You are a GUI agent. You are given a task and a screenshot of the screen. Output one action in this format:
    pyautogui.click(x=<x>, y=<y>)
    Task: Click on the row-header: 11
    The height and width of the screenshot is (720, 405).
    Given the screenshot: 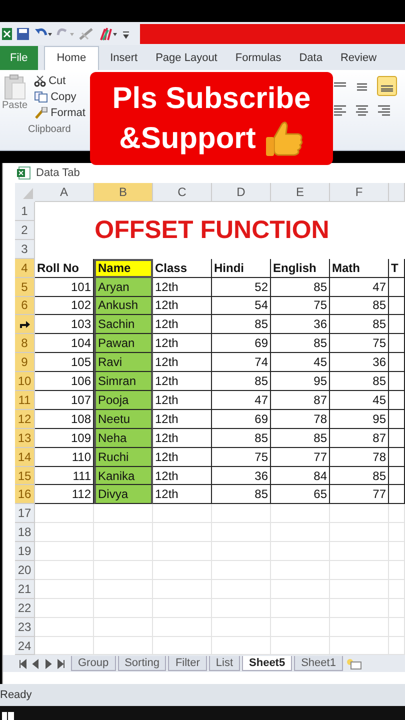 What is the action you would take?
    pyautogui.click(x=25, y=400)
    